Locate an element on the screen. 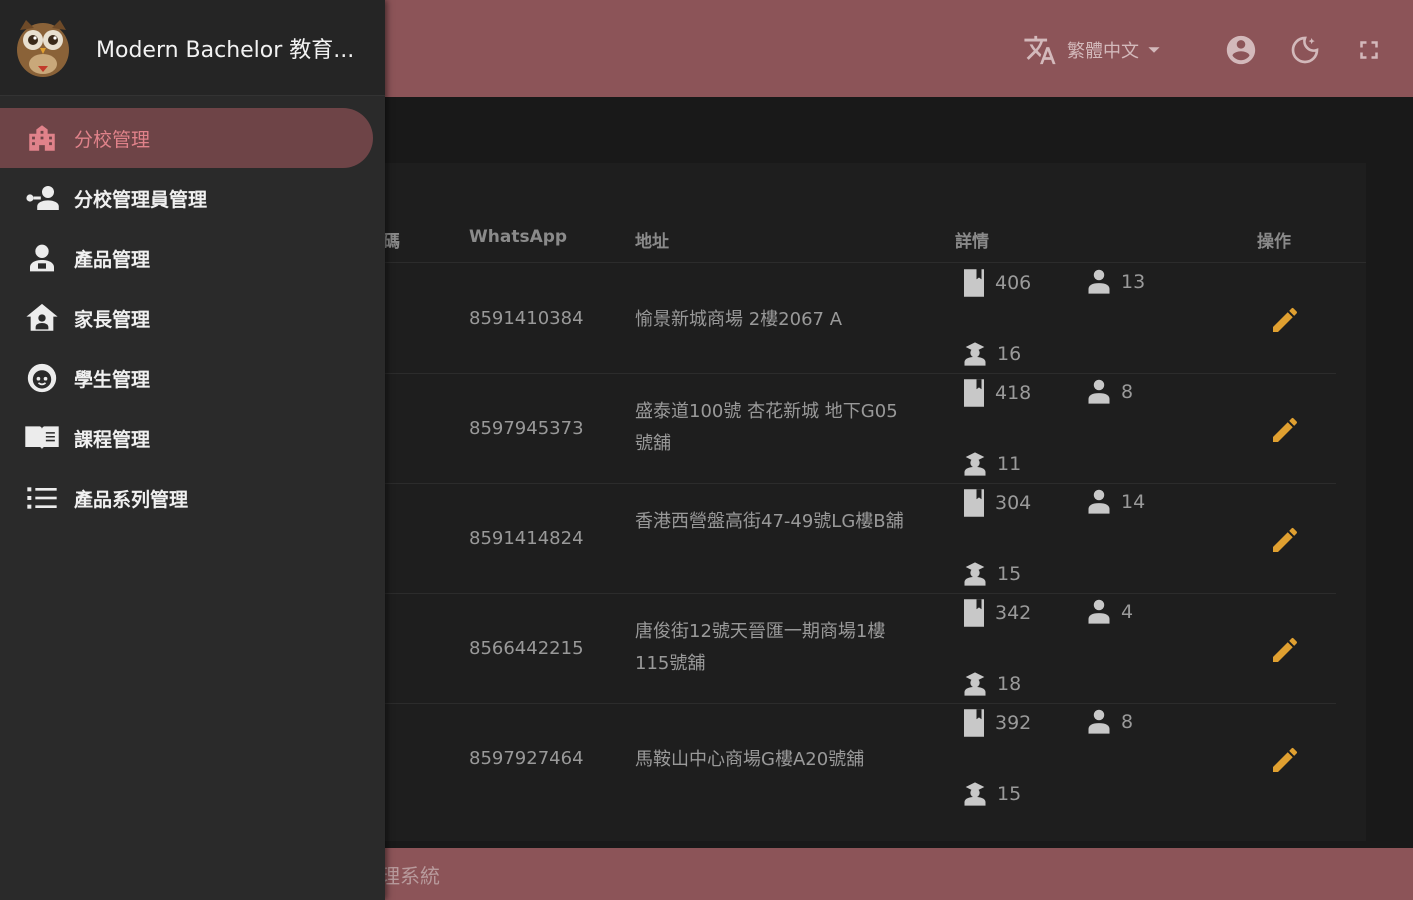  students-count: 18 is located at coordinates (991, 684).